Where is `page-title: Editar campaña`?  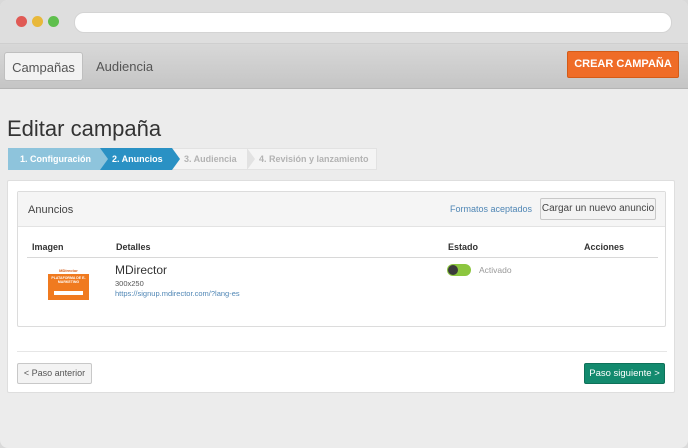
page-title: Editar campaña is located at coordinates (84, 128).